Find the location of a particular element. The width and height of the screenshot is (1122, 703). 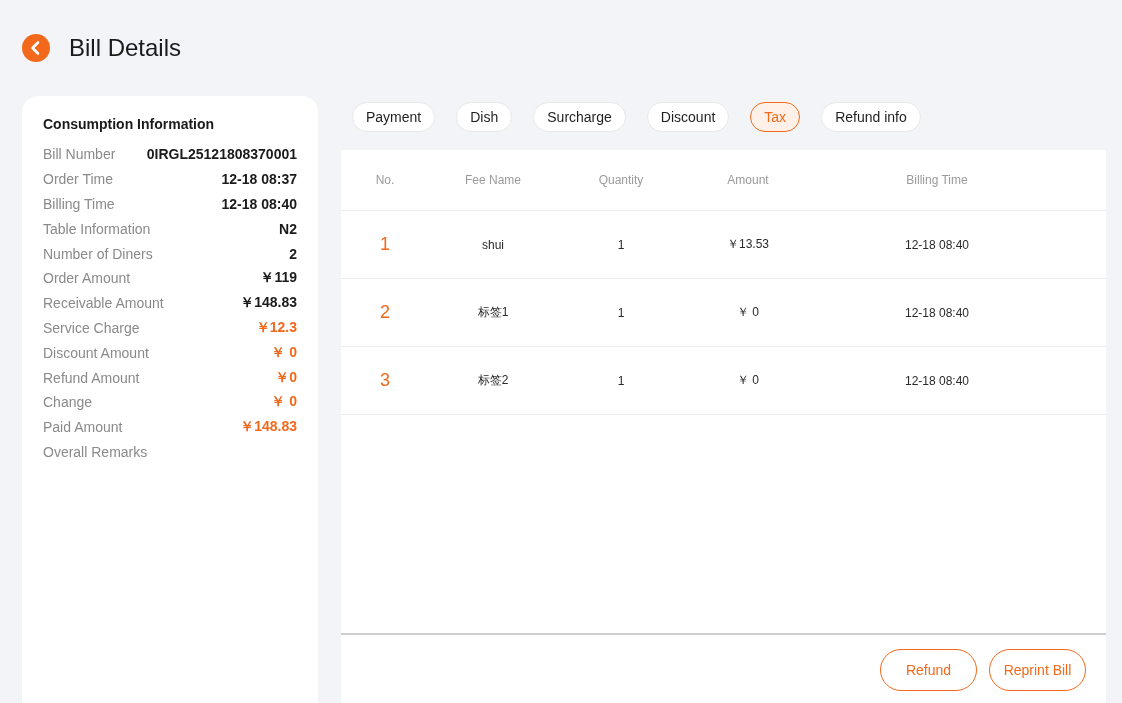

info-label: Order Amount is located at coordinates (87, 278).